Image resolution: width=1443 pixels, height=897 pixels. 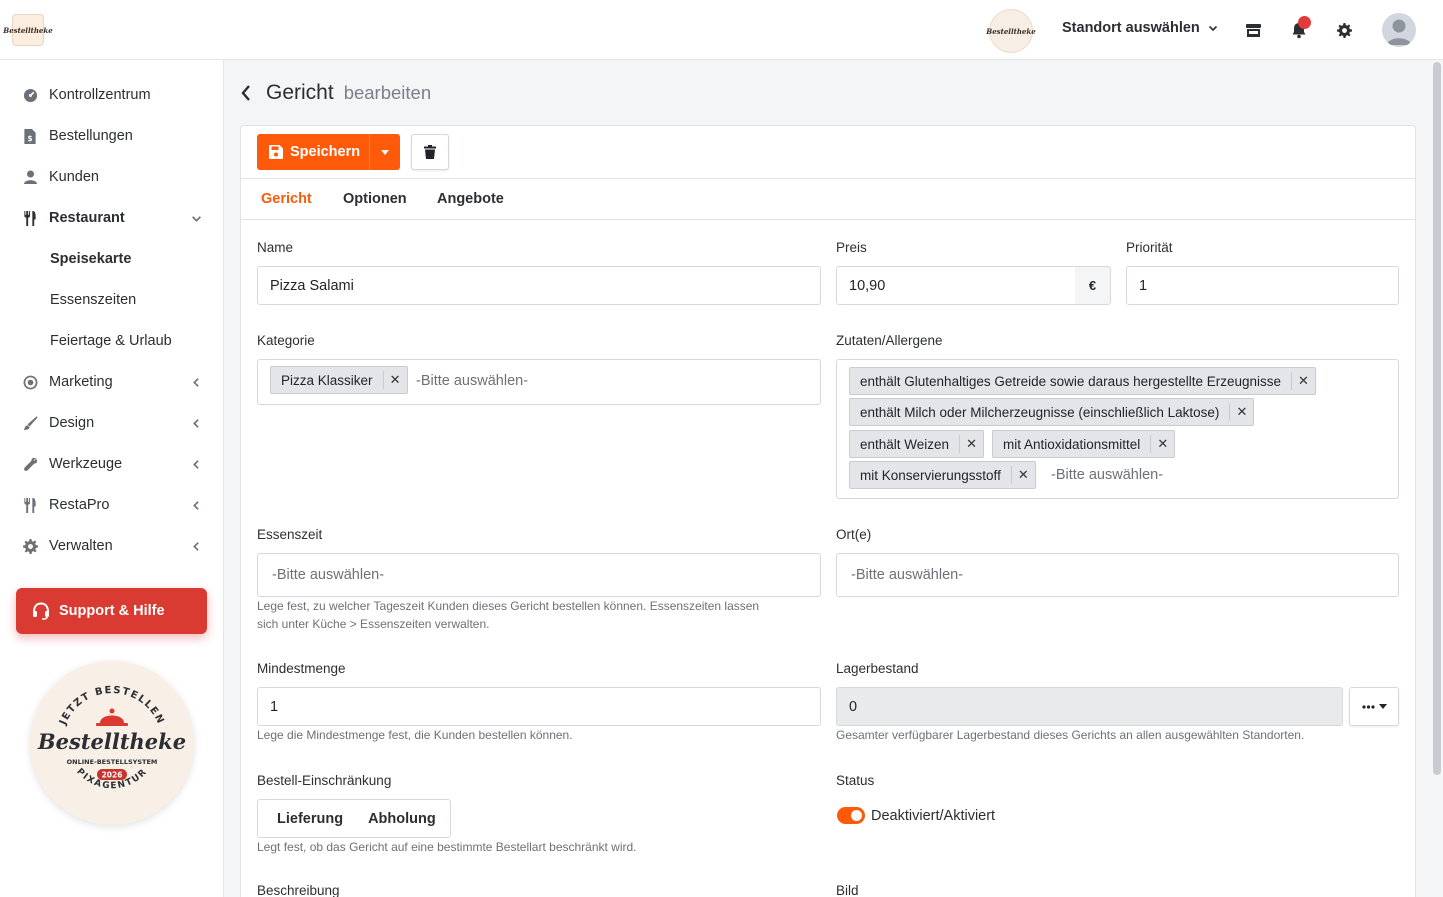 What do you see at coordinates (375, 199) in the screenshot?
I see `tab-optionen: Optionen` at bounding box center [375, 199].